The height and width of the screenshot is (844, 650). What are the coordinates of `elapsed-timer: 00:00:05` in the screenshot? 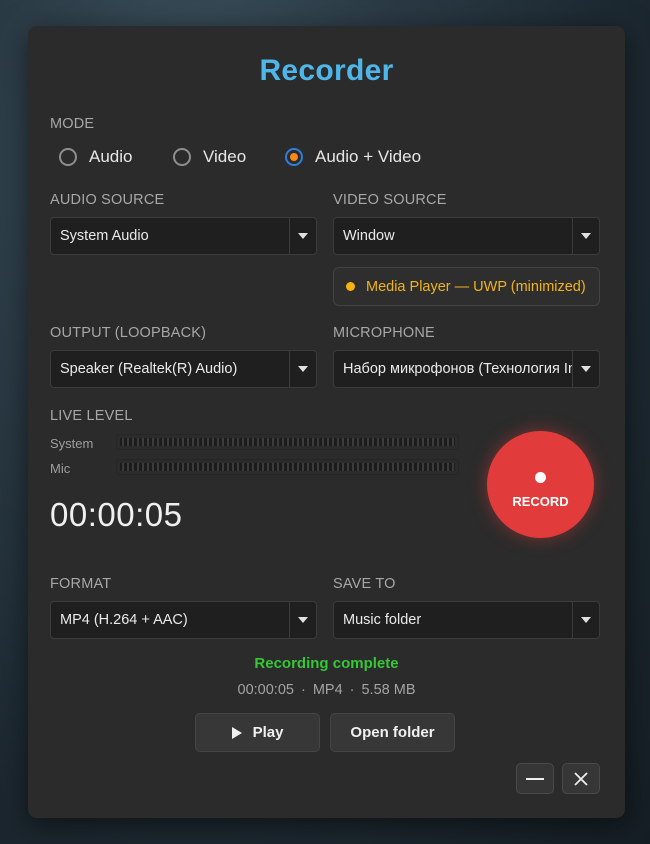 It's located at (116, 514).